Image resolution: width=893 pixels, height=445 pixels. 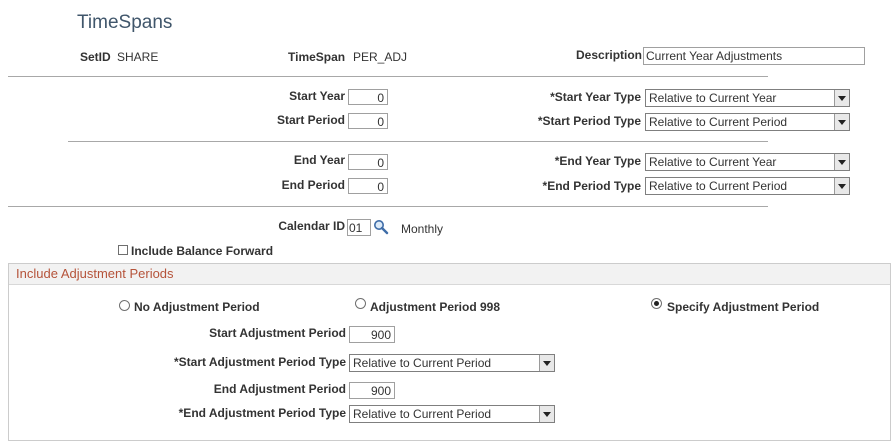 I want to click on end-adjustment-period-field: 900, so click(x=372, y=390).